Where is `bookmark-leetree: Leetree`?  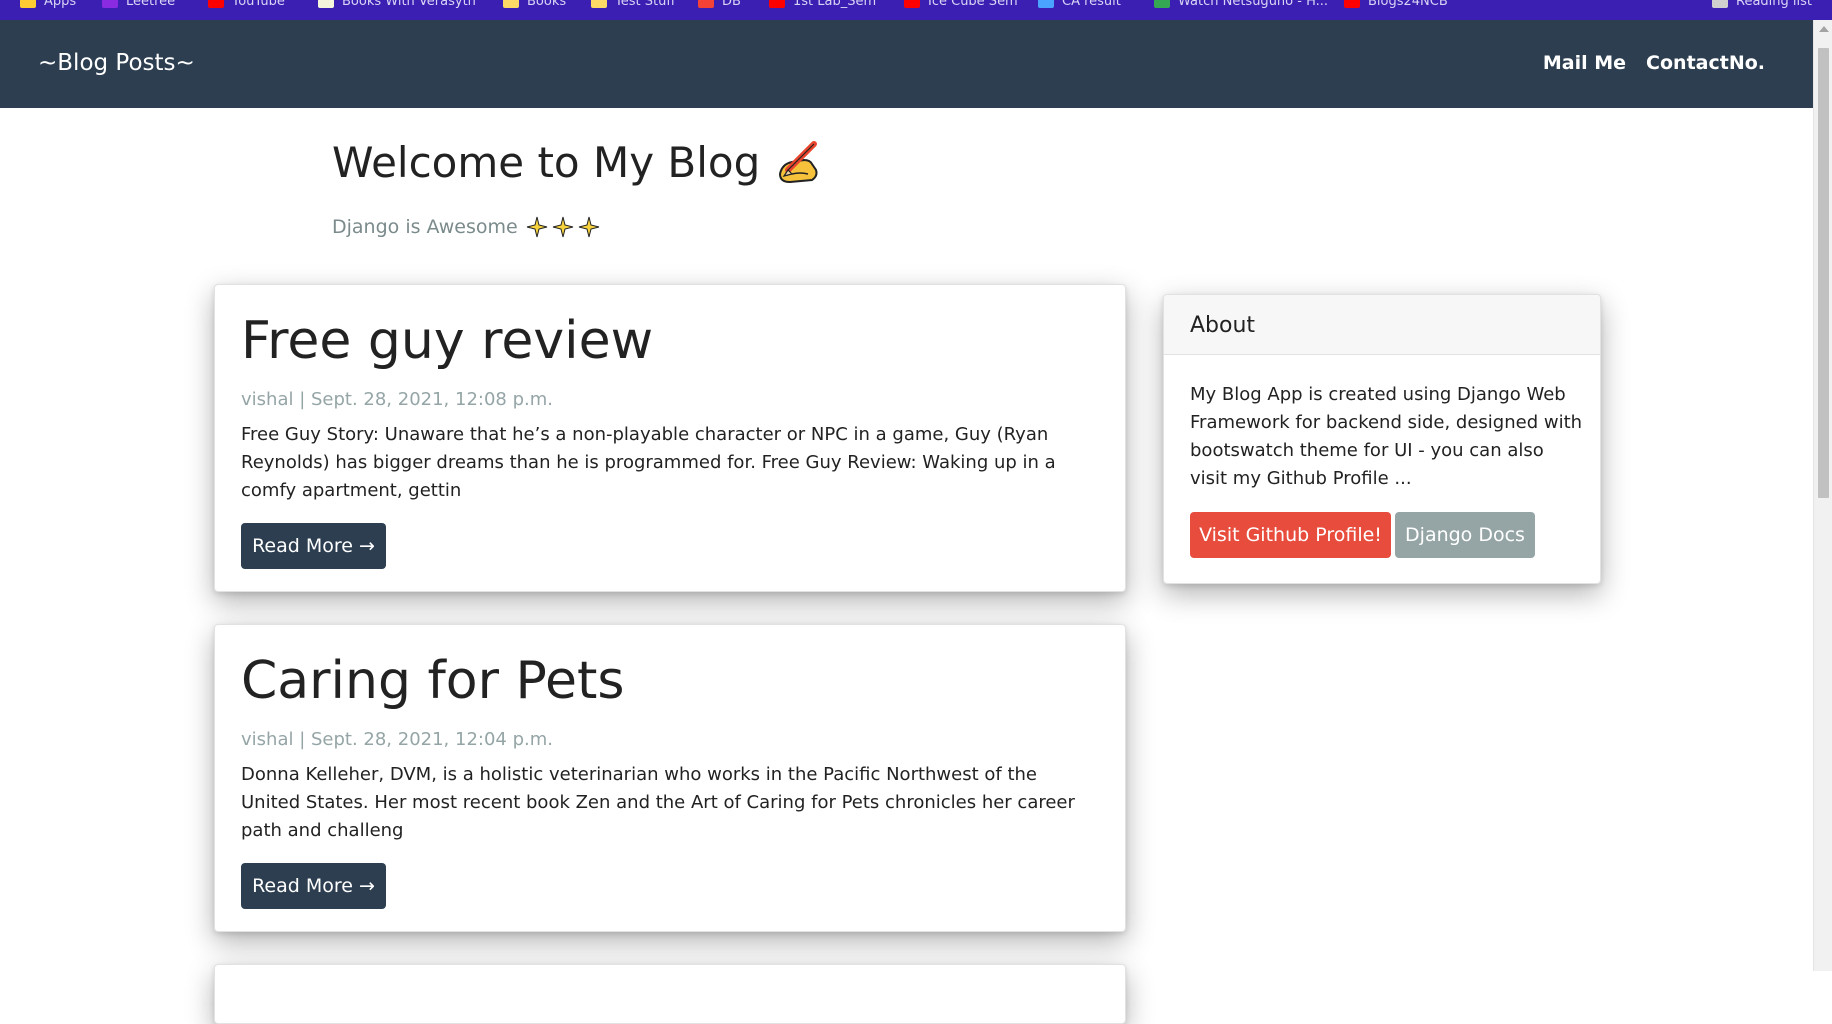 bookmark-leetree: Leetree is located at coordinates (139, 4).